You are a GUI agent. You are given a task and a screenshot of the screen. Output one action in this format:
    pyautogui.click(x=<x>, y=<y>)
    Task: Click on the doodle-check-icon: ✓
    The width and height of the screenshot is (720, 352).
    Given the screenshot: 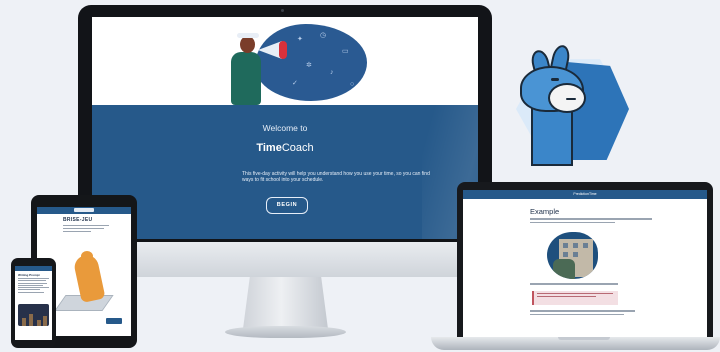 What is the action you would take?
    pyautogui.click(x=295, y=83)
    